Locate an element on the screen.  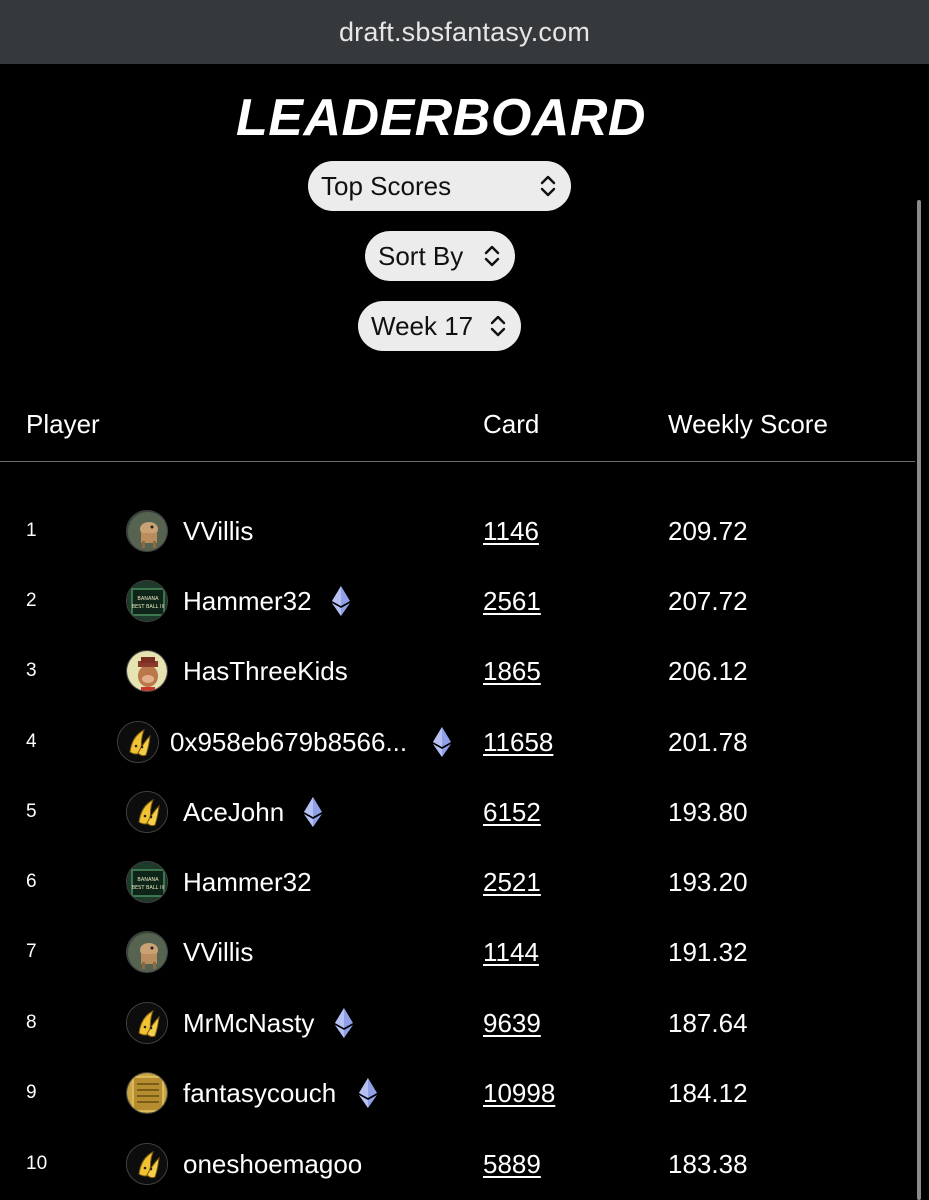
table-row: 3 HasThreeKids 1865 206.12 is located at coordinates (457, 671).